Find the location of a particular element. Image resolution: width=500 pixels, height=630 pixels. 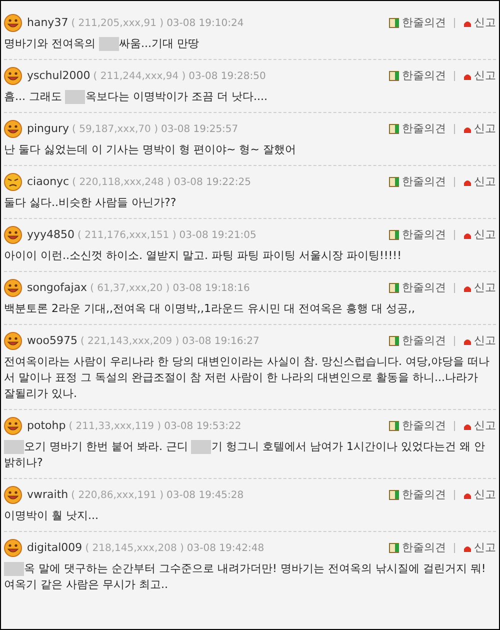

timestamp: 03-08 19:10:24 is located at coordinates (205, 23).